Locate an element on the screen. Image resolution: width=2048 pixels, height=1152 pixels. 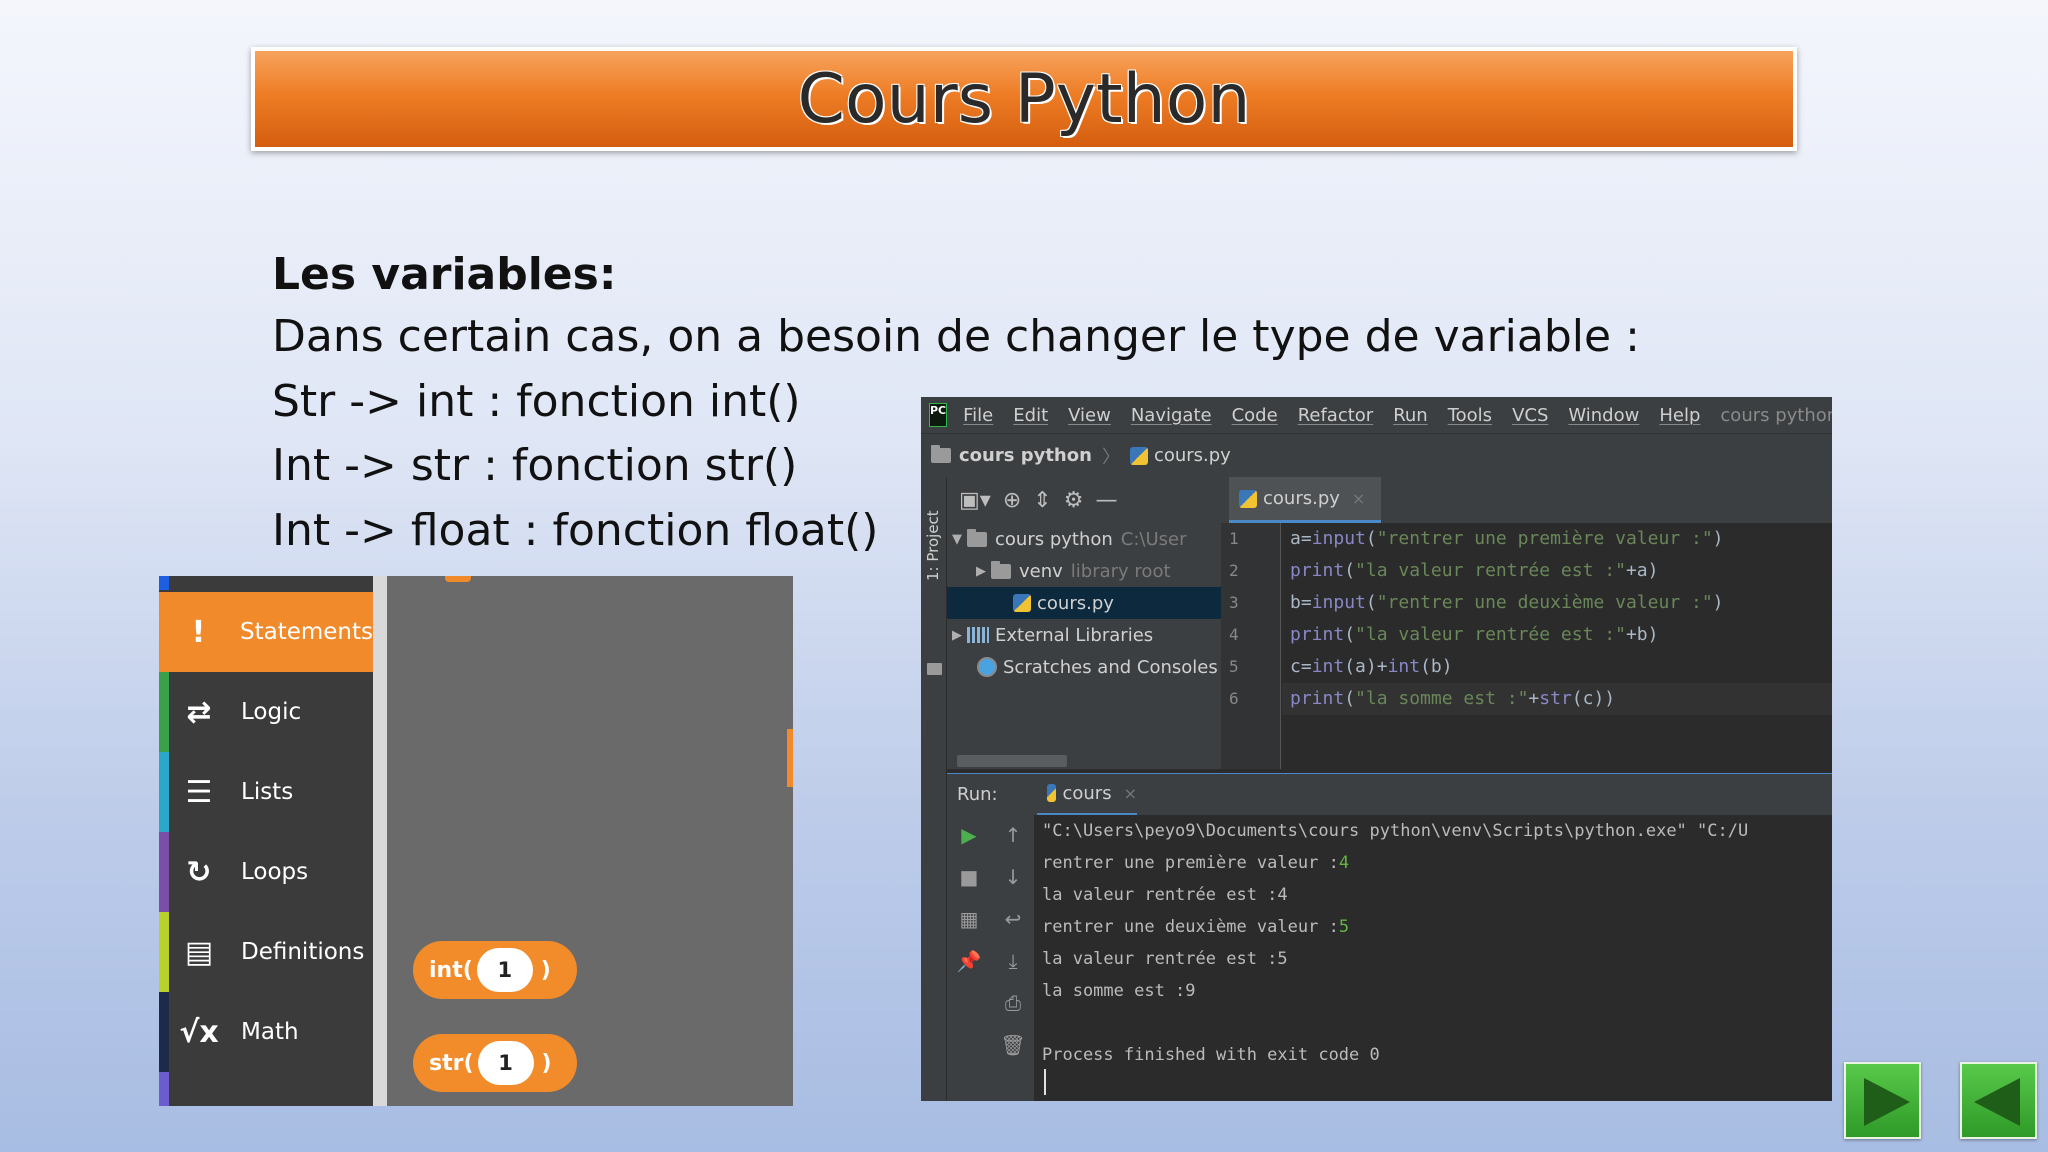
code-token: print is located at coordinates (1317, 570).